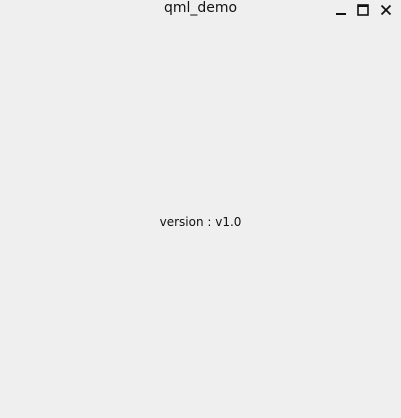 The image size is (401, 418). I want to click on maximize-button, so click(363, 10).